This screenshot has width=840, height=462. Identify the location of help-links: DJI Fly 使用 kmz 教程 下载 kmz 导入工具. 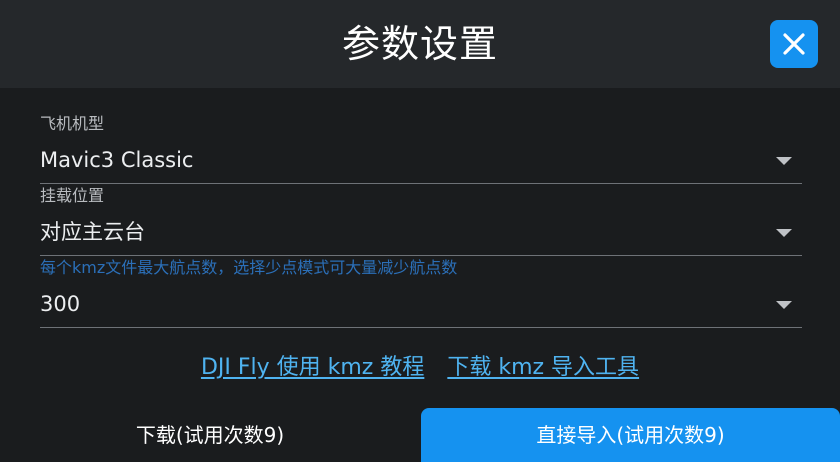
(420, 368).